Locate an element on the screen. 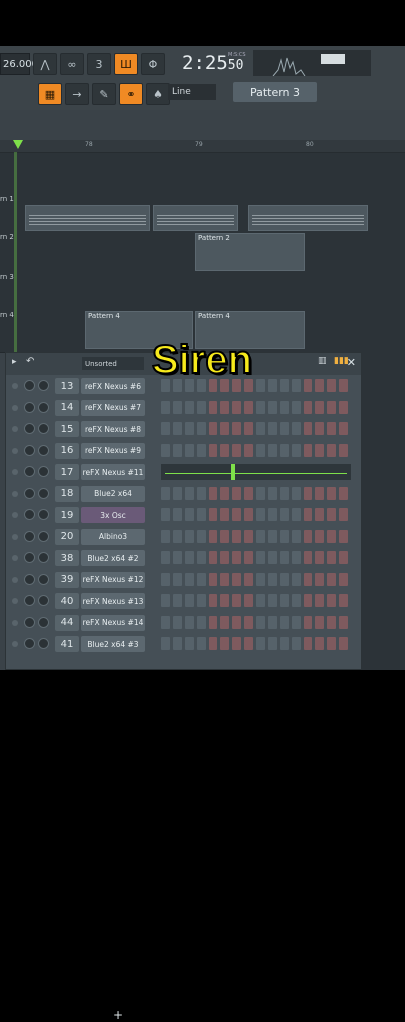  pencil-icon: ✎ is located at coordinates (104, 94).